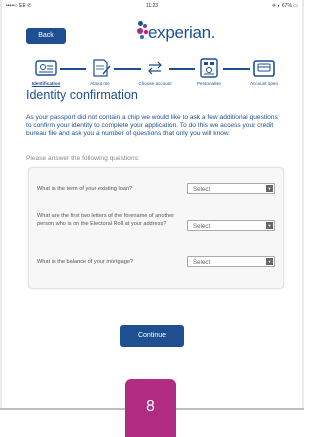 This screenshot has height=437, width=320. Describe the element at coordinates (46, 83) in the screenshot. I see `step-label: Identification` at that location.